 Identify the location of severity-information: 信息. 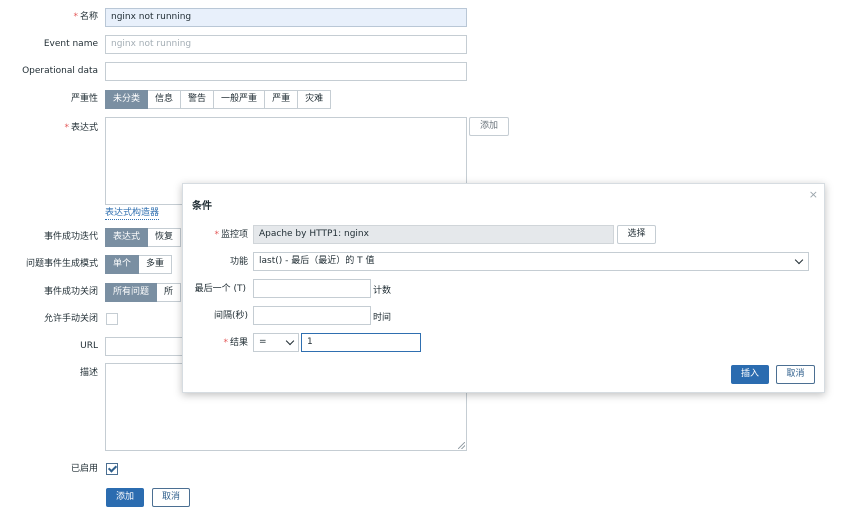
(165, 99).